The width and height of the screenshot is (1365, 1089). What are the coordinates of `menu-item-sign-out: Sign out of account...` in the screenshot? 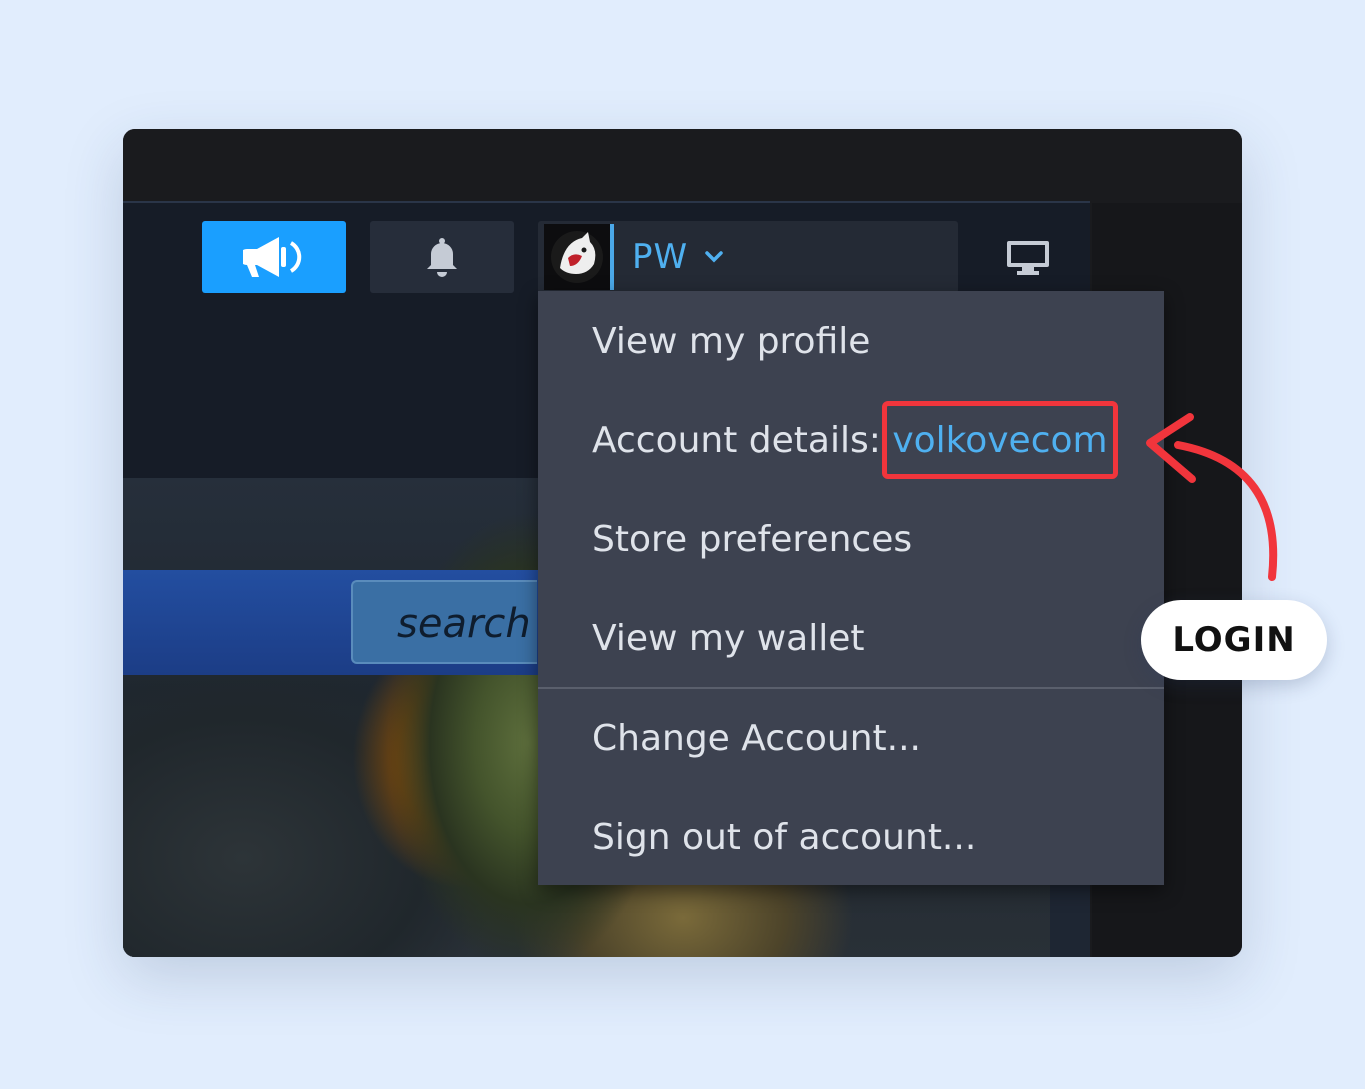 It's located at (784, 837).